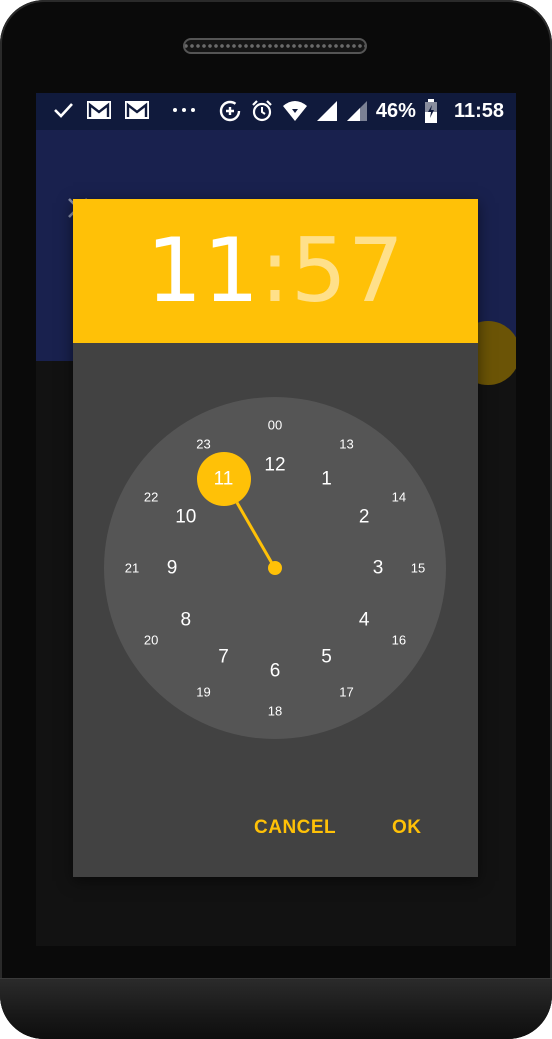 This screenshot has width=552, height=1039. What do you see at coordinates (262, 111) in the screenshot?
I see `alarm-icon` at bounding box center [262, 111].